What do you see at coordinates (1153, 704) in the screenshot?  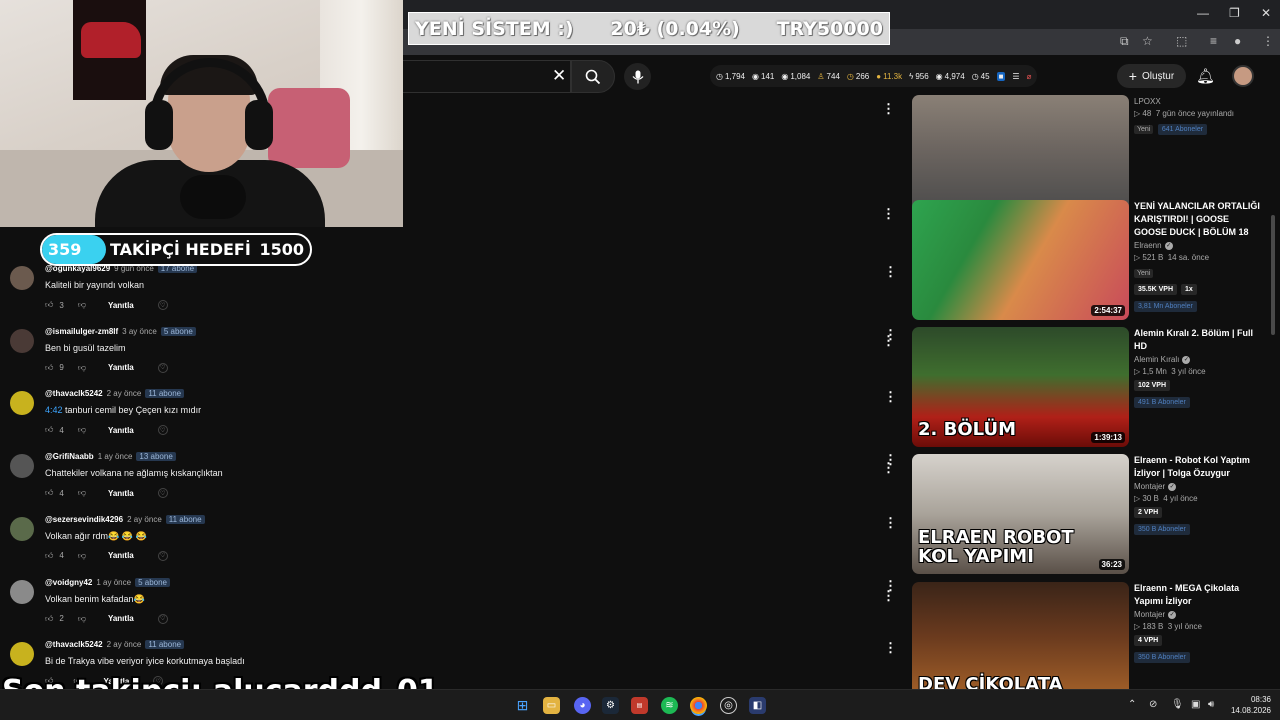 I see `tray-app-icon: ⊘` at bounding box center [1153, 704].